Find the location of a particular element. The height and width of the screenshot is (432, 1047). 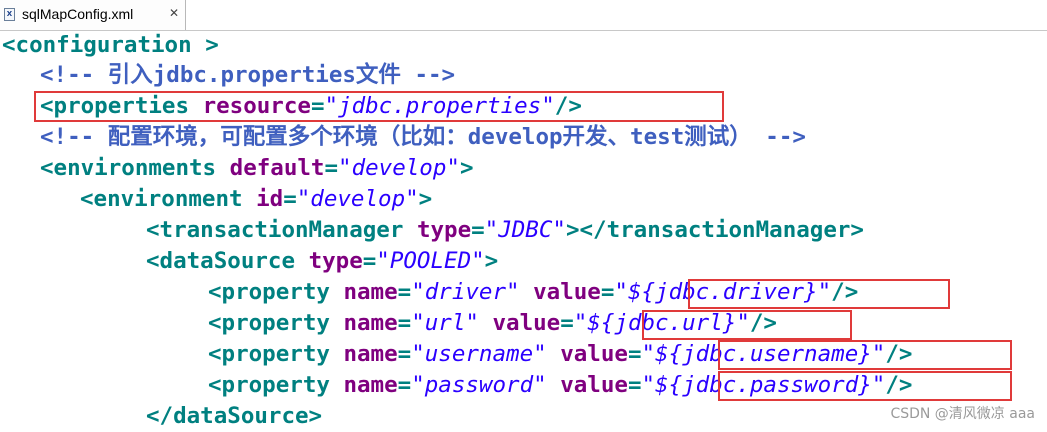

highlight-box-username is located at coordinates (865, 355).